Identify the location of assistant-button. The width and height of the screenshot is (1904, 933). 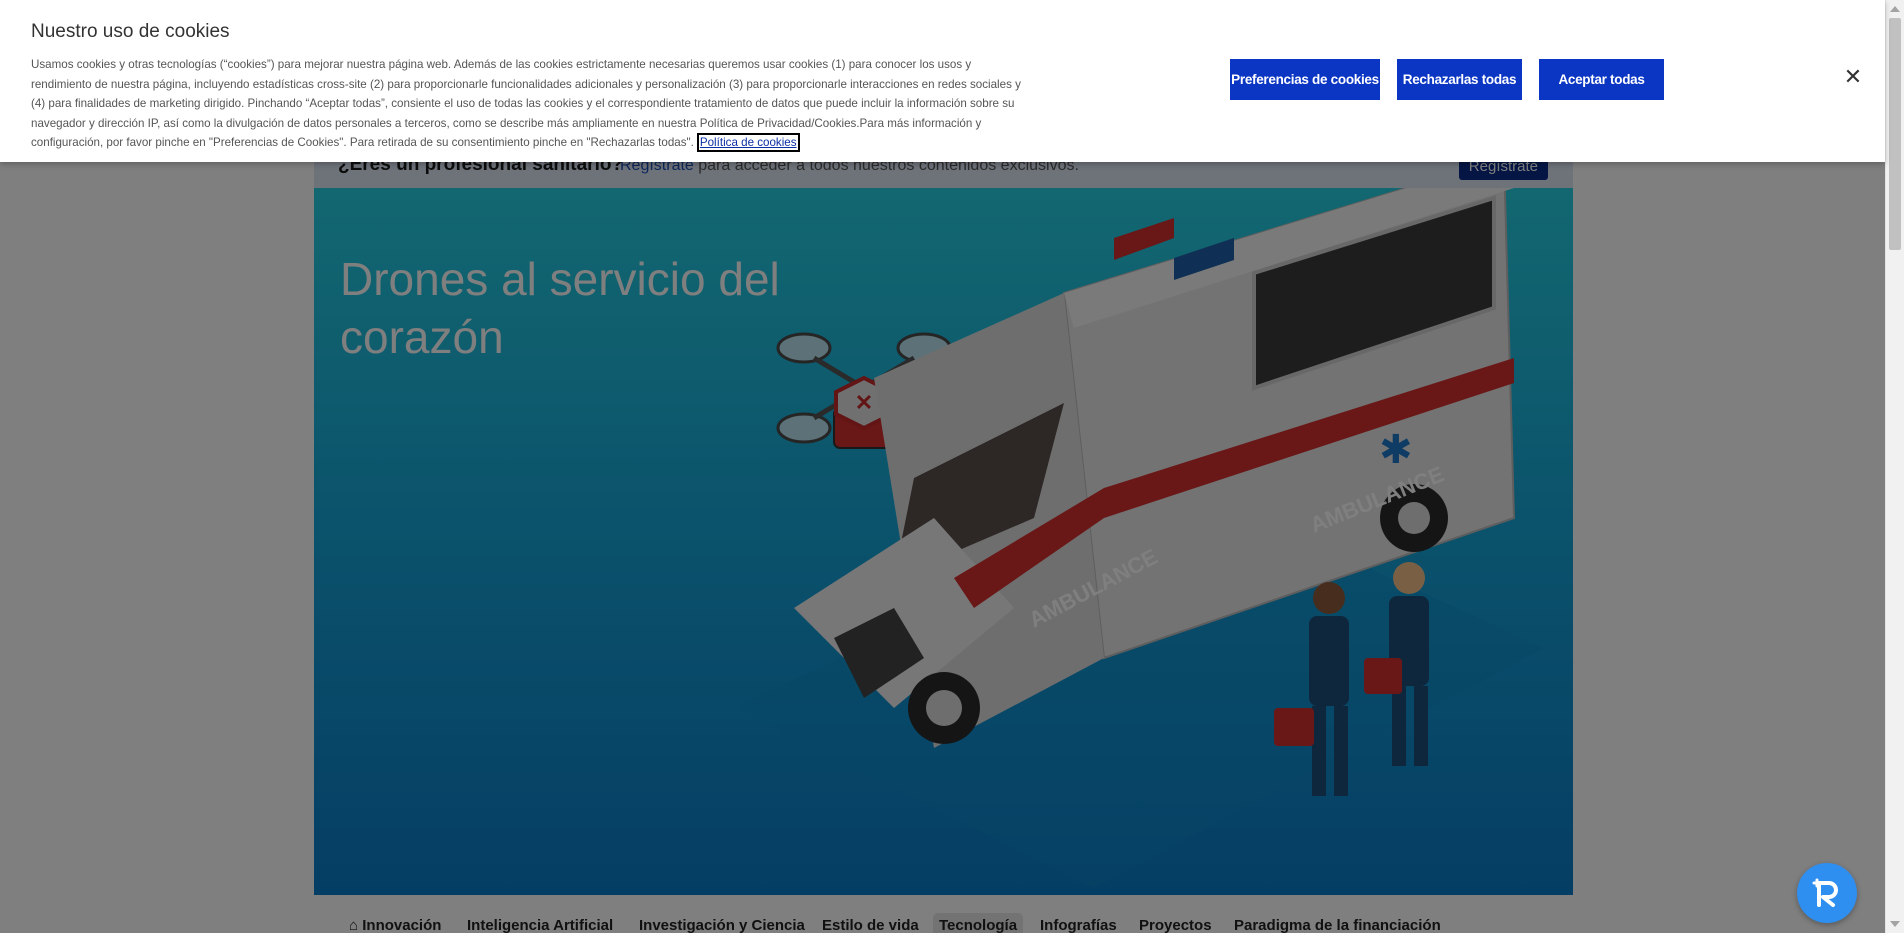
(1827, 893).